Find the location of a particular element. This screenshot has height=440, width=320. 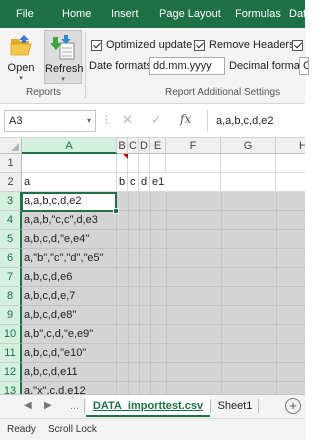

cell-c2: c is located at coordinates (133, 182).